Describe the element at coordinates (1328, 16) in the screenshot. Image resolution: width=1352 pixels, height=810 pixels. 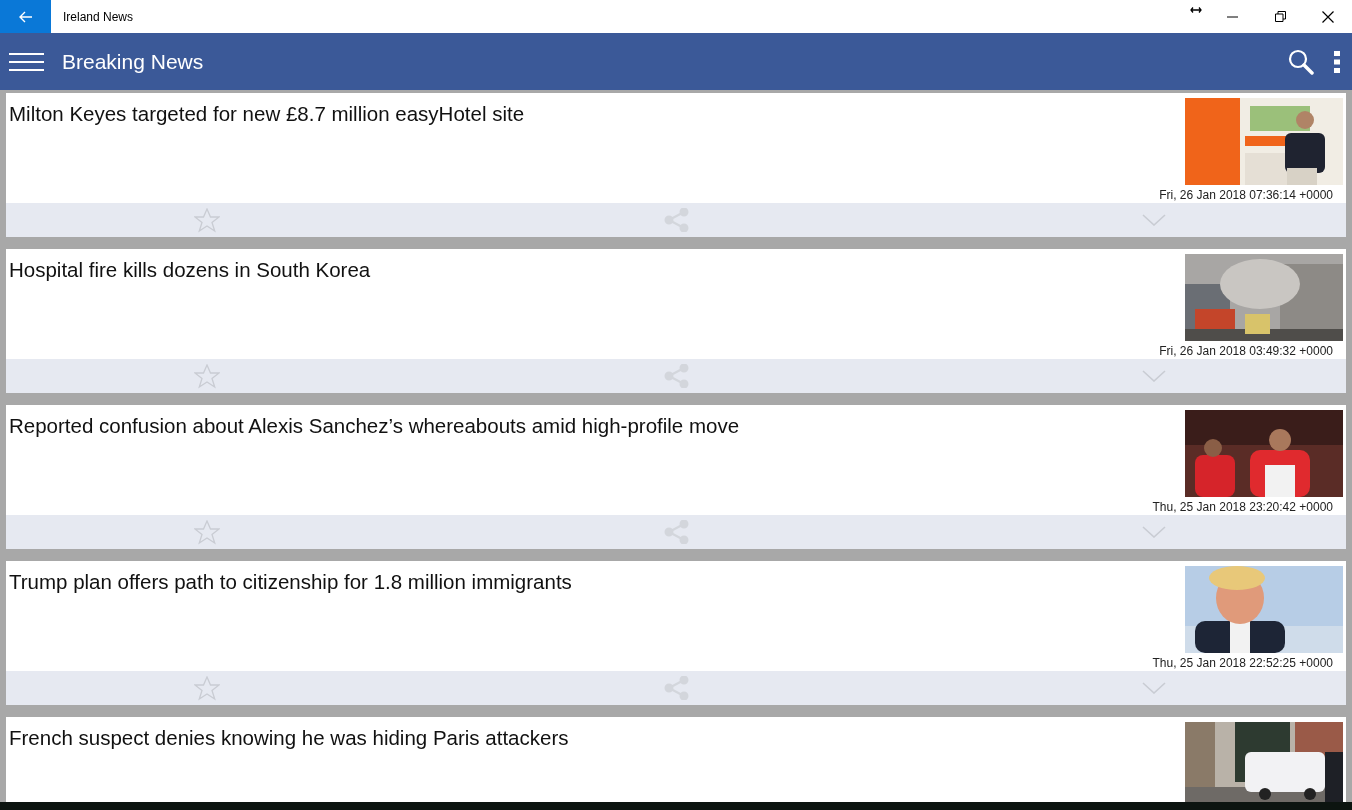
I see `close-icon` at that location.